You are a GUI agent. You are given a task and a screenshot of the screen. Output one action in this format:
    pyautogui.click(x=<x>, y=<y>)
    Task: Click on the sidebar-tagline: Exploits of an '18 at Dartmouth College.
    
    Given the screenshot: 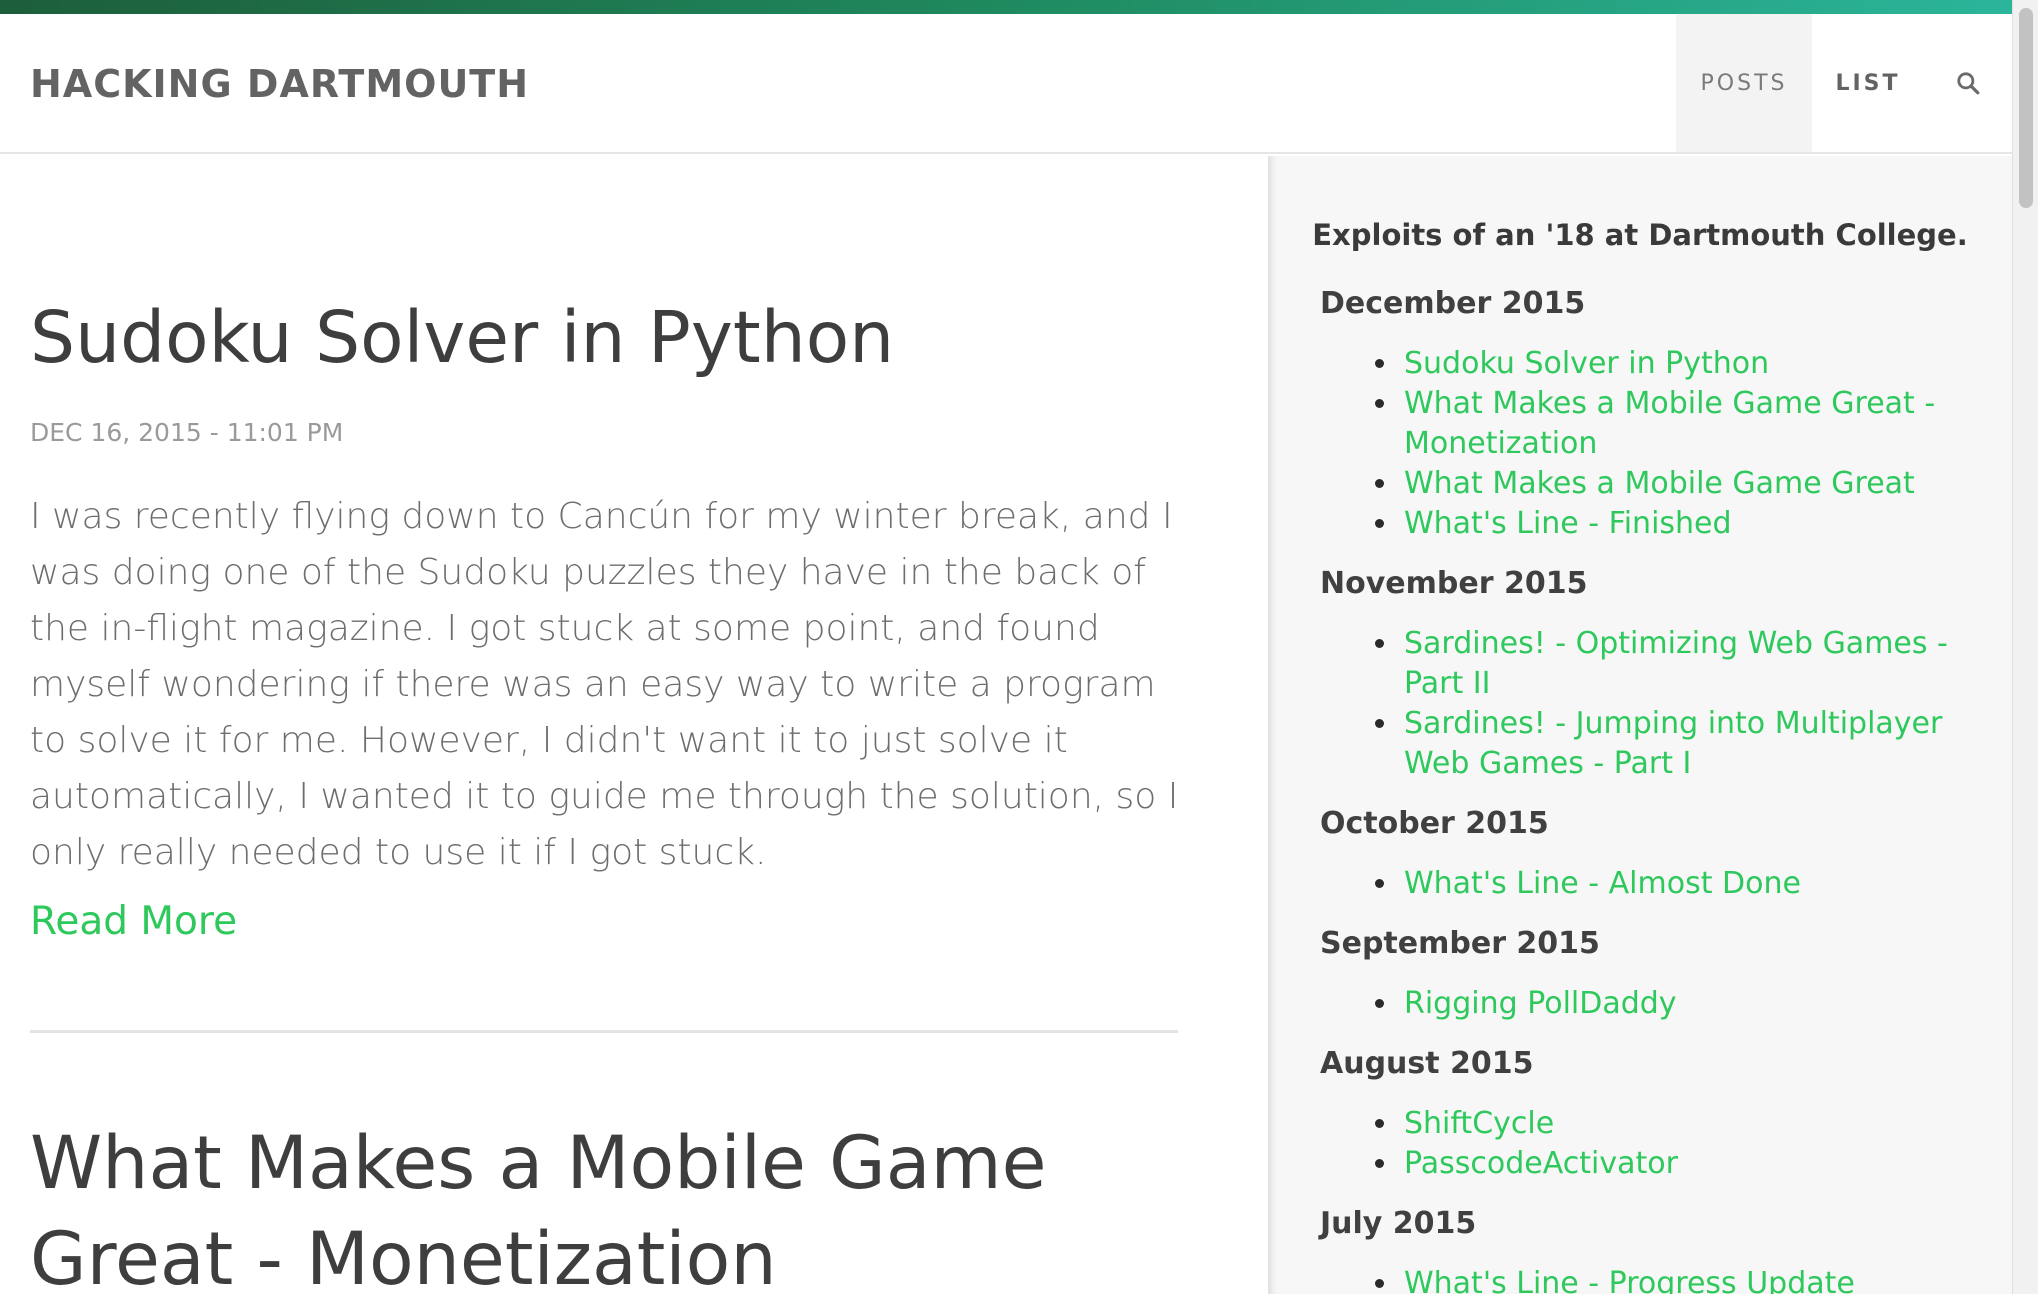 What is the action you would take?
    pyautogui.click(x=1640, y=235)
    